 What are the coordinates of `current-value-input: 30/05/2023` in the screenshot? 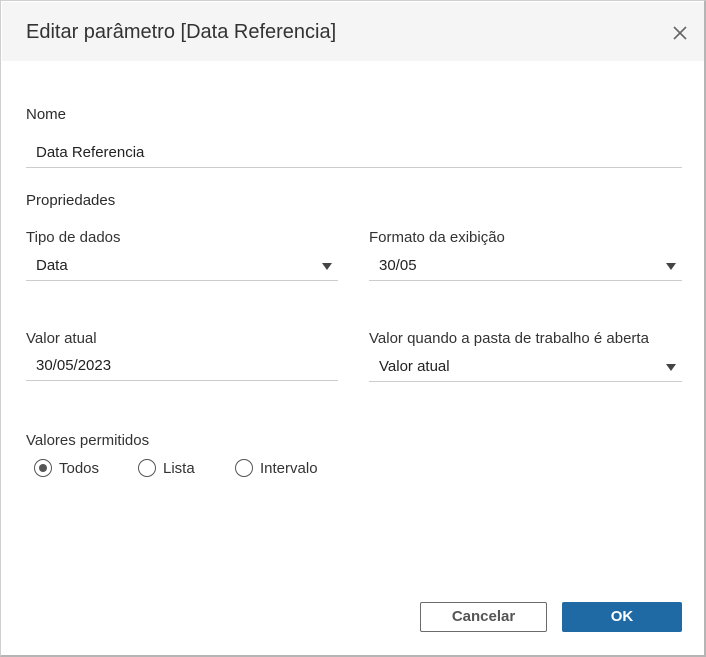 It's located at (182, 366).